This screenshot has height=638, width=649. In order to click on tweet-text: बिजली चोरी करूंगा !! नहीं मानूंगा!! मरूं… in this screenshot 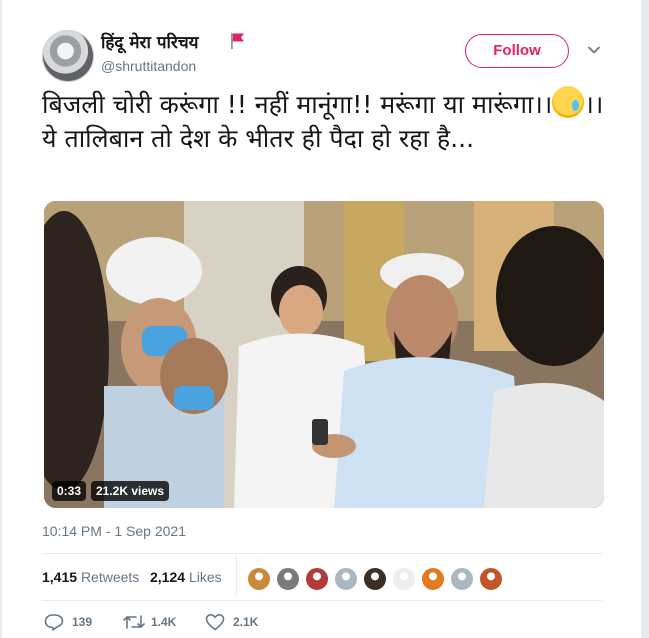, I will do `click(327, 121)`.